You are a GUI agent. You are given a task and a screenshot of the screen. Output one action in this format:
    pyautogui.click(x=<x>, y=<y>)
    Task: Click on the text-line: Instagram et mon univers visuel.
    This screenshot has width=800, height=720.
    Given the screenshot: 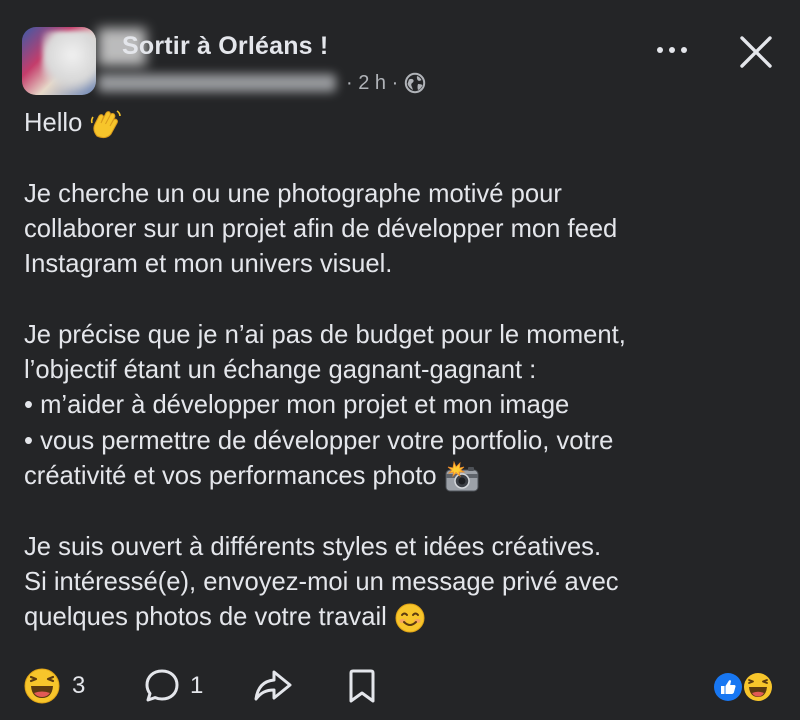 What is the action you would take?
    pyautogui.click(x=208, y=264)
    